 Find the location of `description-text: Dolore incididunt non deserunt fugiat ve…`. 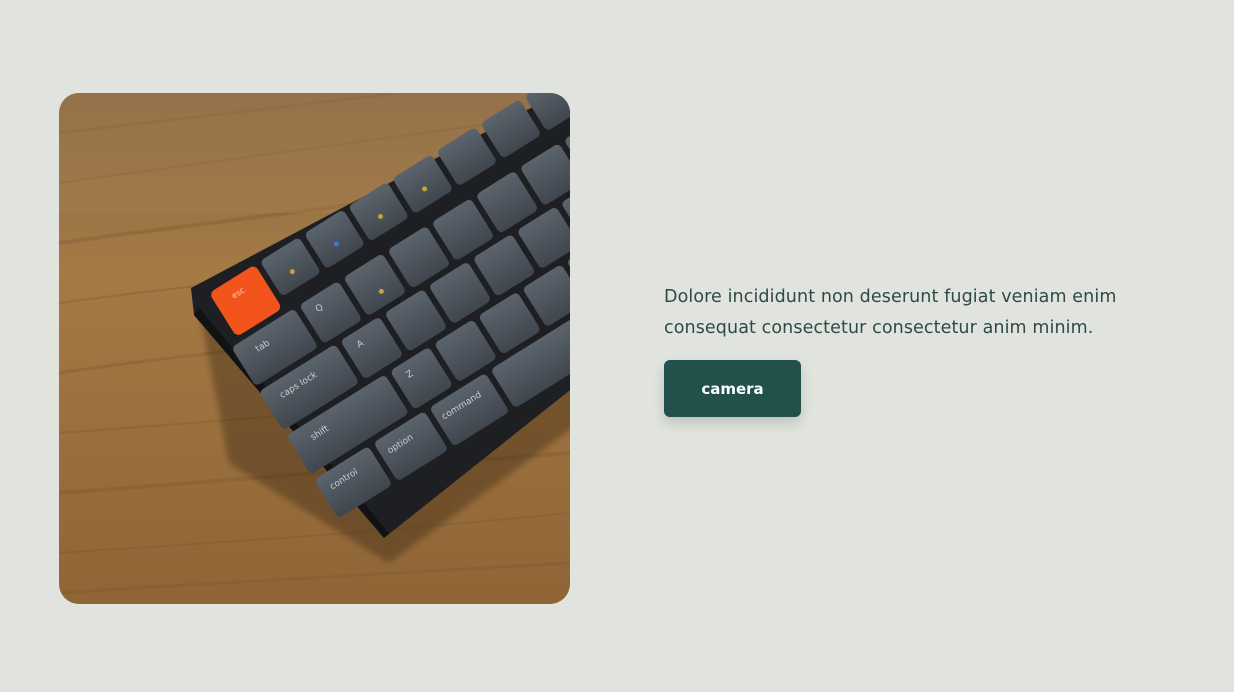

description-text: Dolore incididunt non deserunt fugiat ve… is located at coordinates (914, 313).